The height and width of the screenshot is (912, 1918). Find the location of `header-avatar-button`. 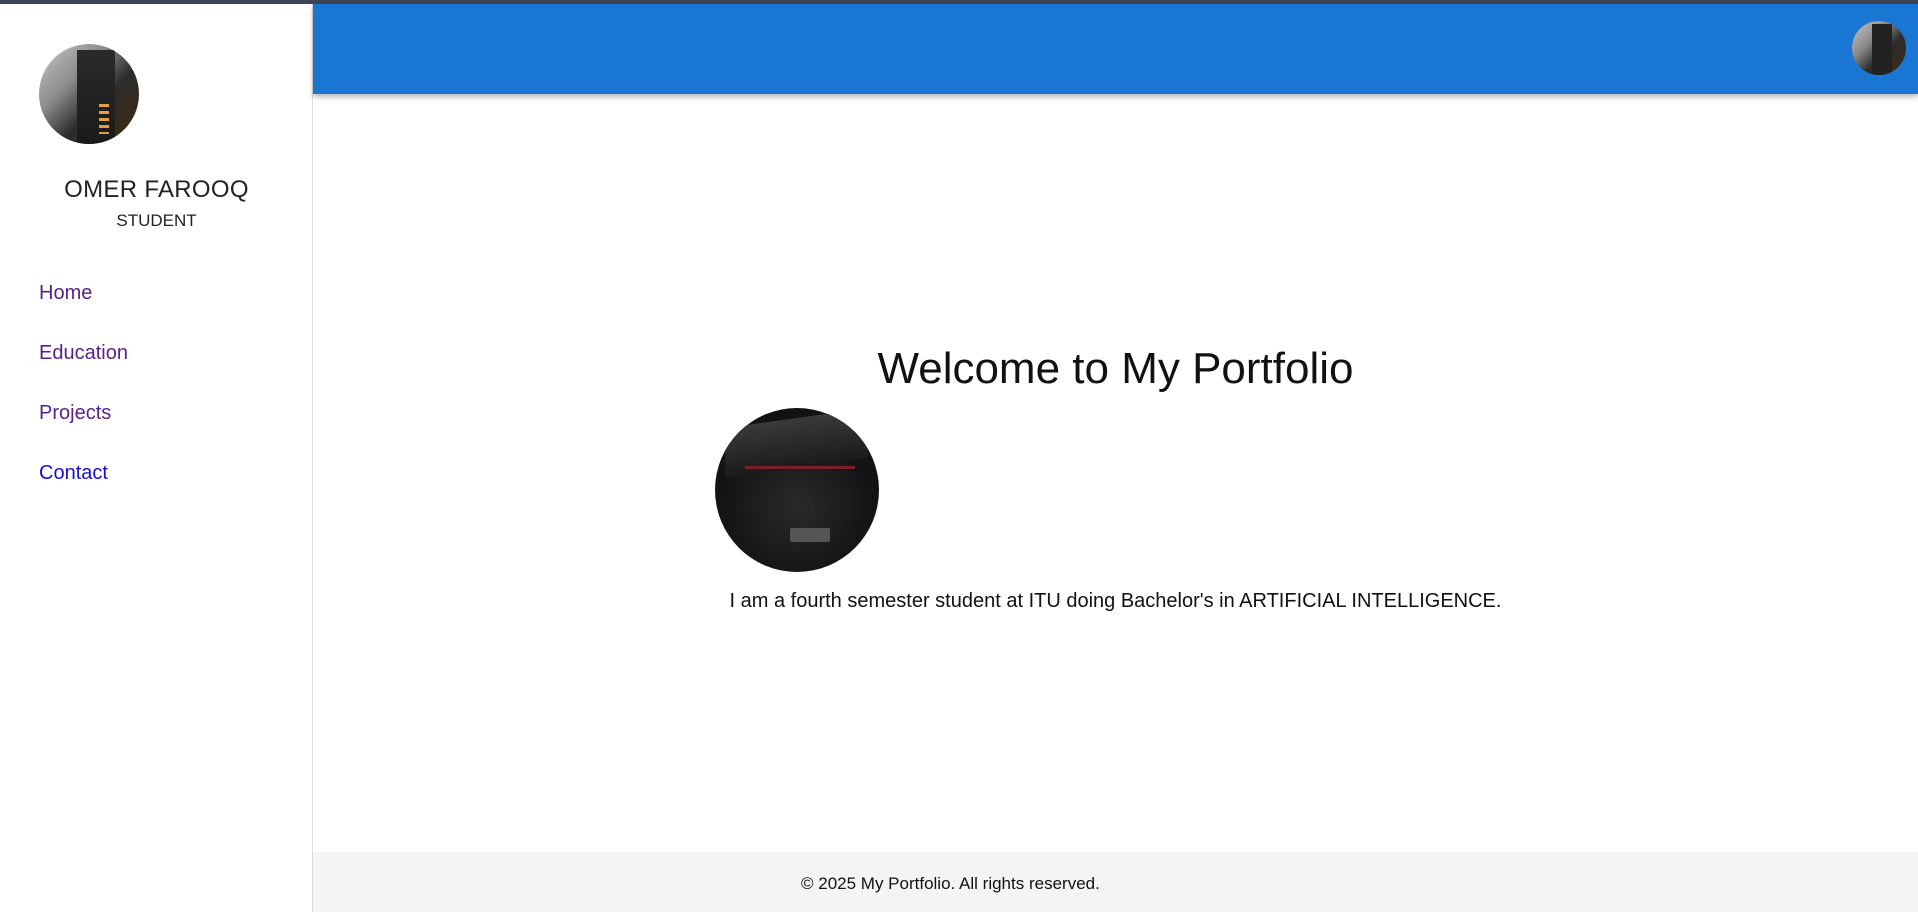

header-avatar-button is located at coordinates (1879, 48).